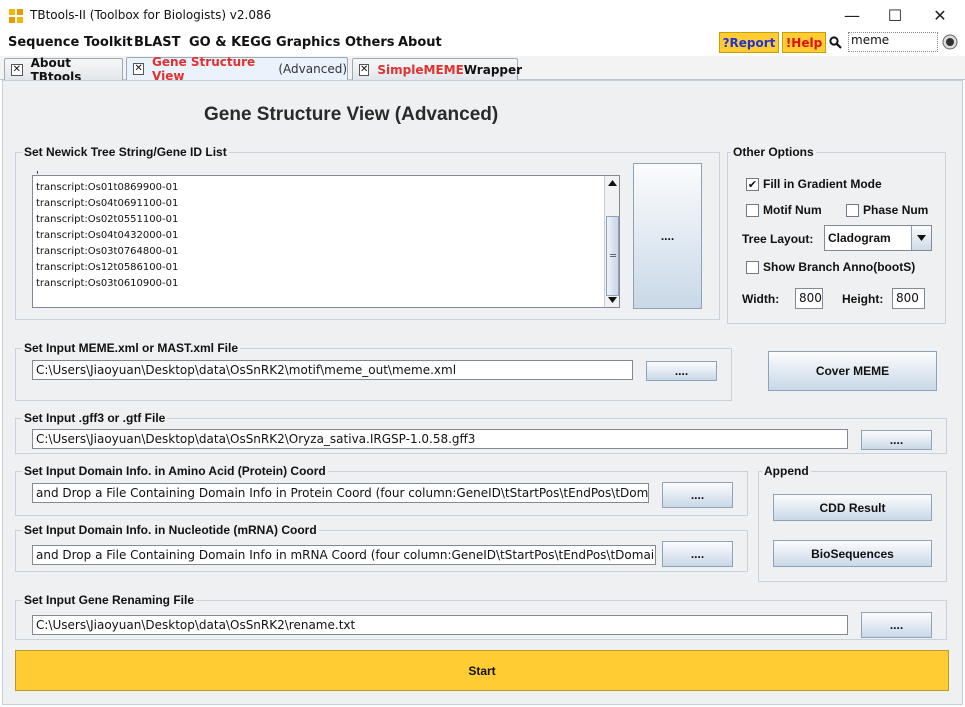  What do you see at coordinates (107, 251) in the screenshot?
I see `list-item: transcript:Os03t0764800-01` at bounding box center [107, 251].